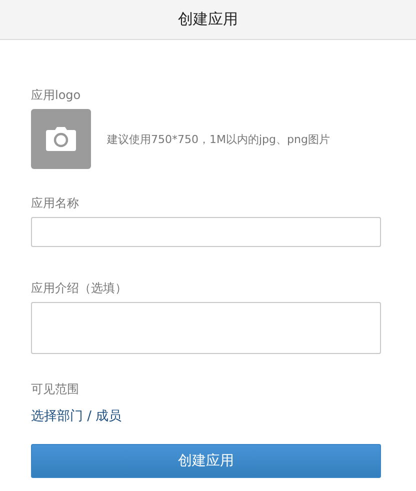  What do you see at coordinates (56, 95) in the screenshot?
I see `field-label: 应用logo` at bounding box center [56, 95].